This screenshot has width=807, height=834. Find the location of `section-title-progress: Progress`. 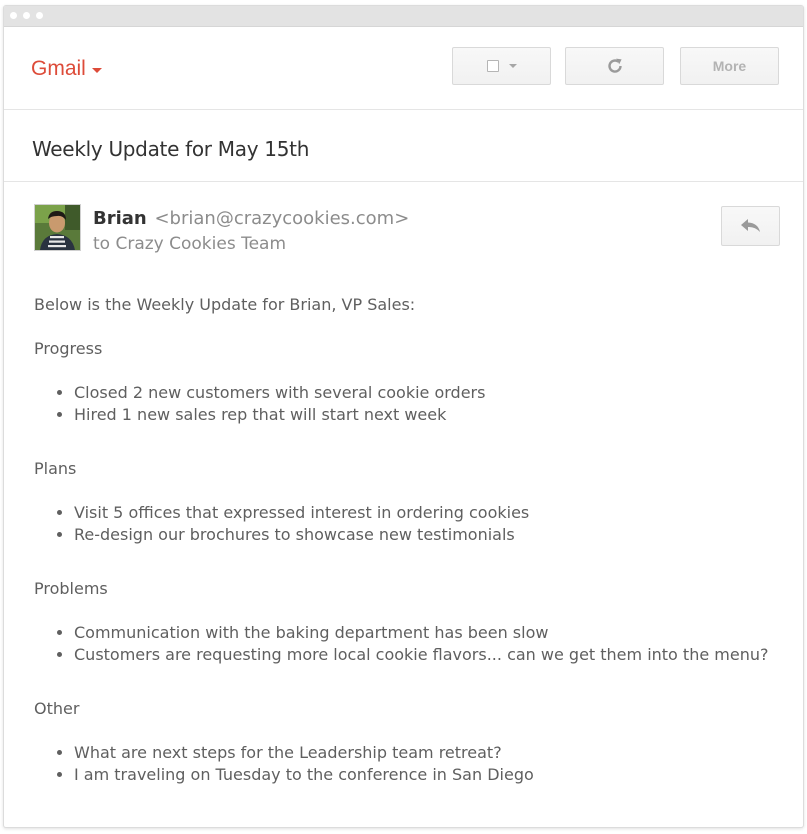

section-title-progress: Progress is located at coordinates (68, 348).